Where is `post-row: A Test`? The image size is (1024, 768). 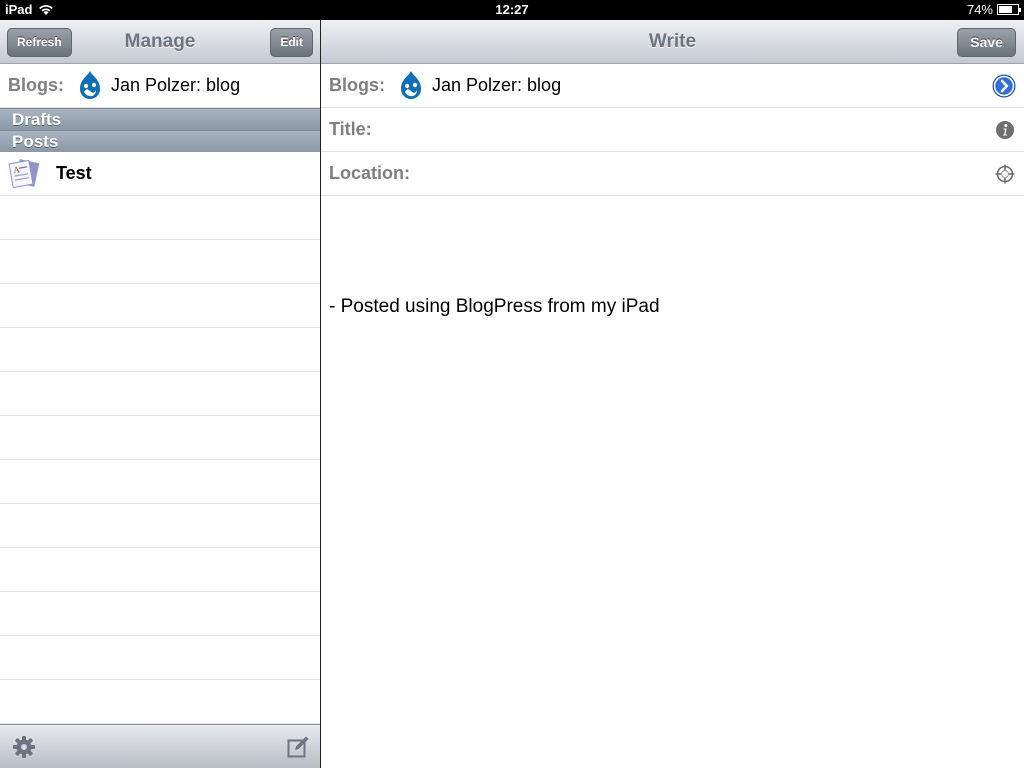
post-row: A Test is located at coordinates (160, 174).